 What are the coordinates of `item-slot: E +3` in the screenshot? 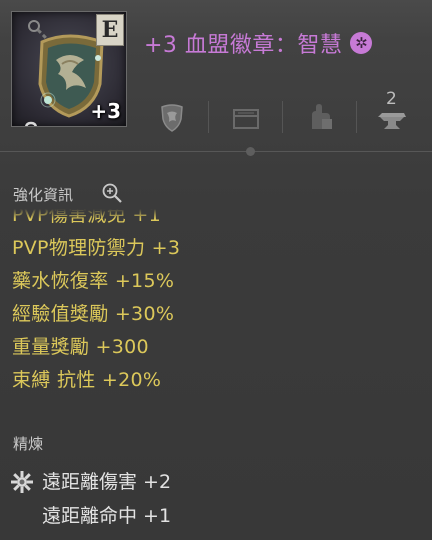 It's located at (69, 69).